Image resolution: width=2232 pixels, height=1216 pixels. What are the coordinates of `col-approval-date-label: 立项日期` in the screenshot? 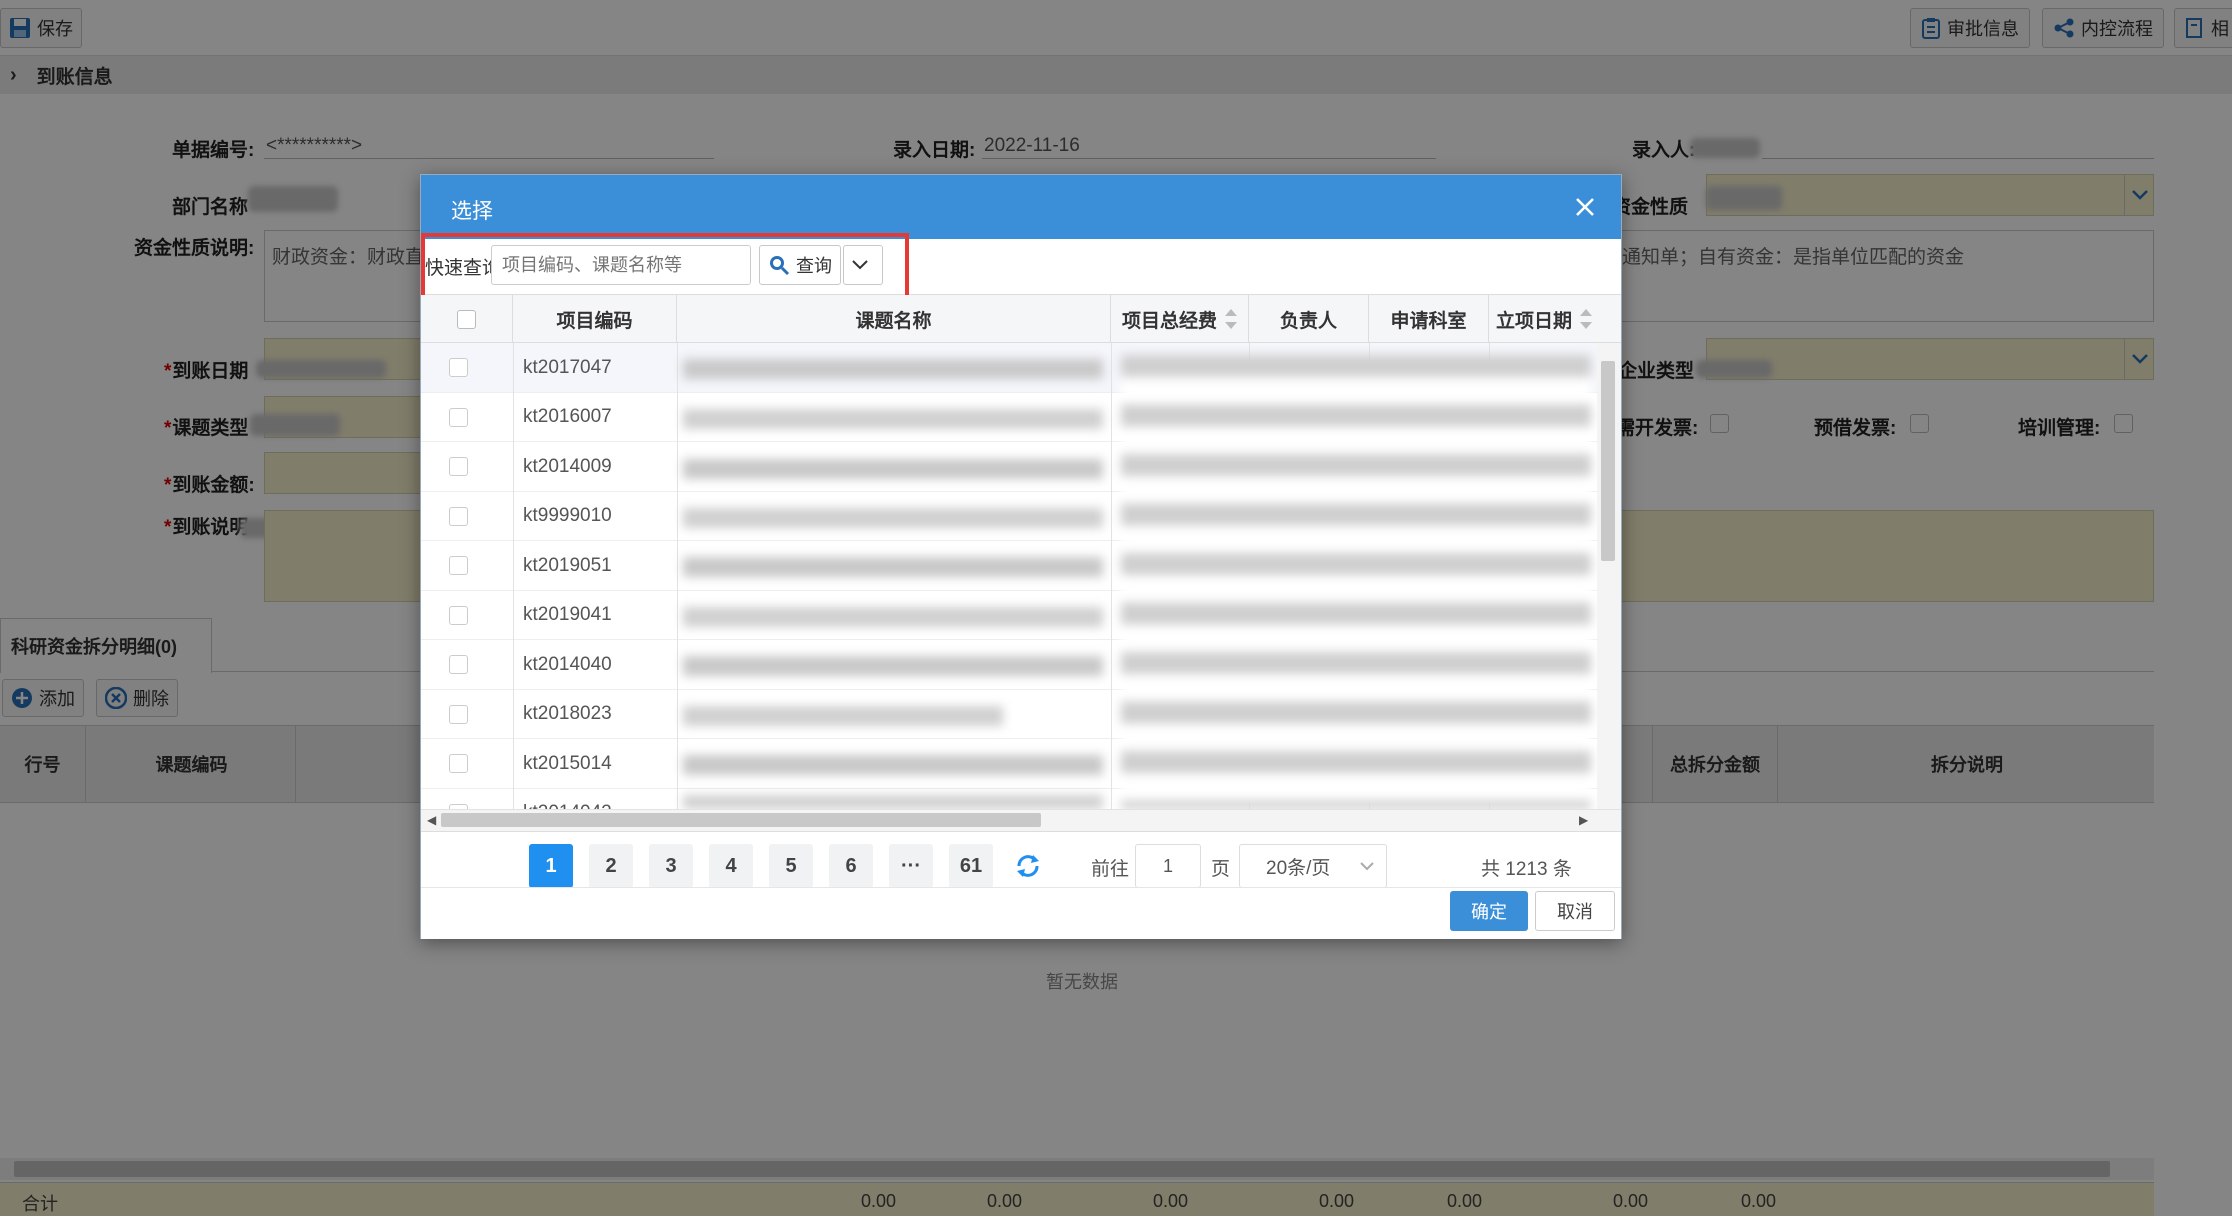 It's located at (1533, 321).